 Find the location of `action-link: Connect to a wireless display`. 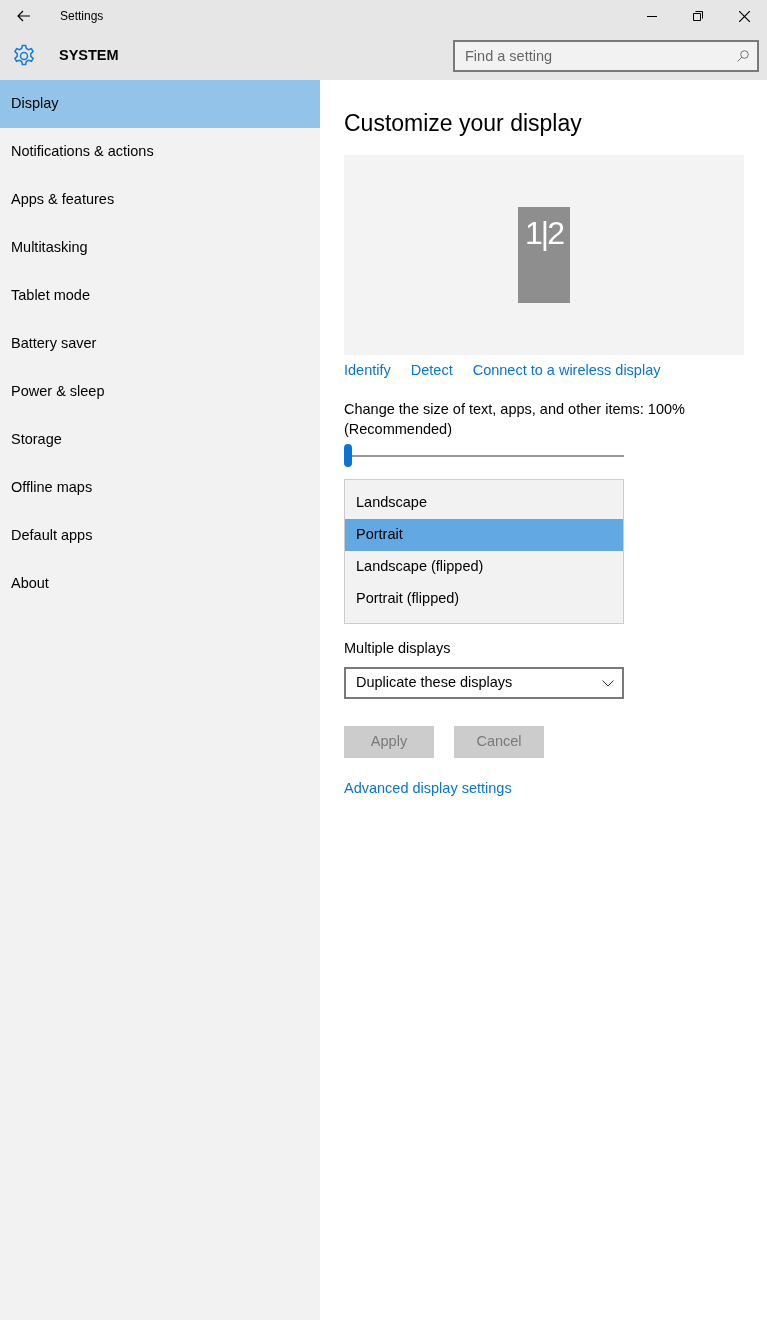

action-link: Connect to a wireless display is located at coordinates (566, 370).